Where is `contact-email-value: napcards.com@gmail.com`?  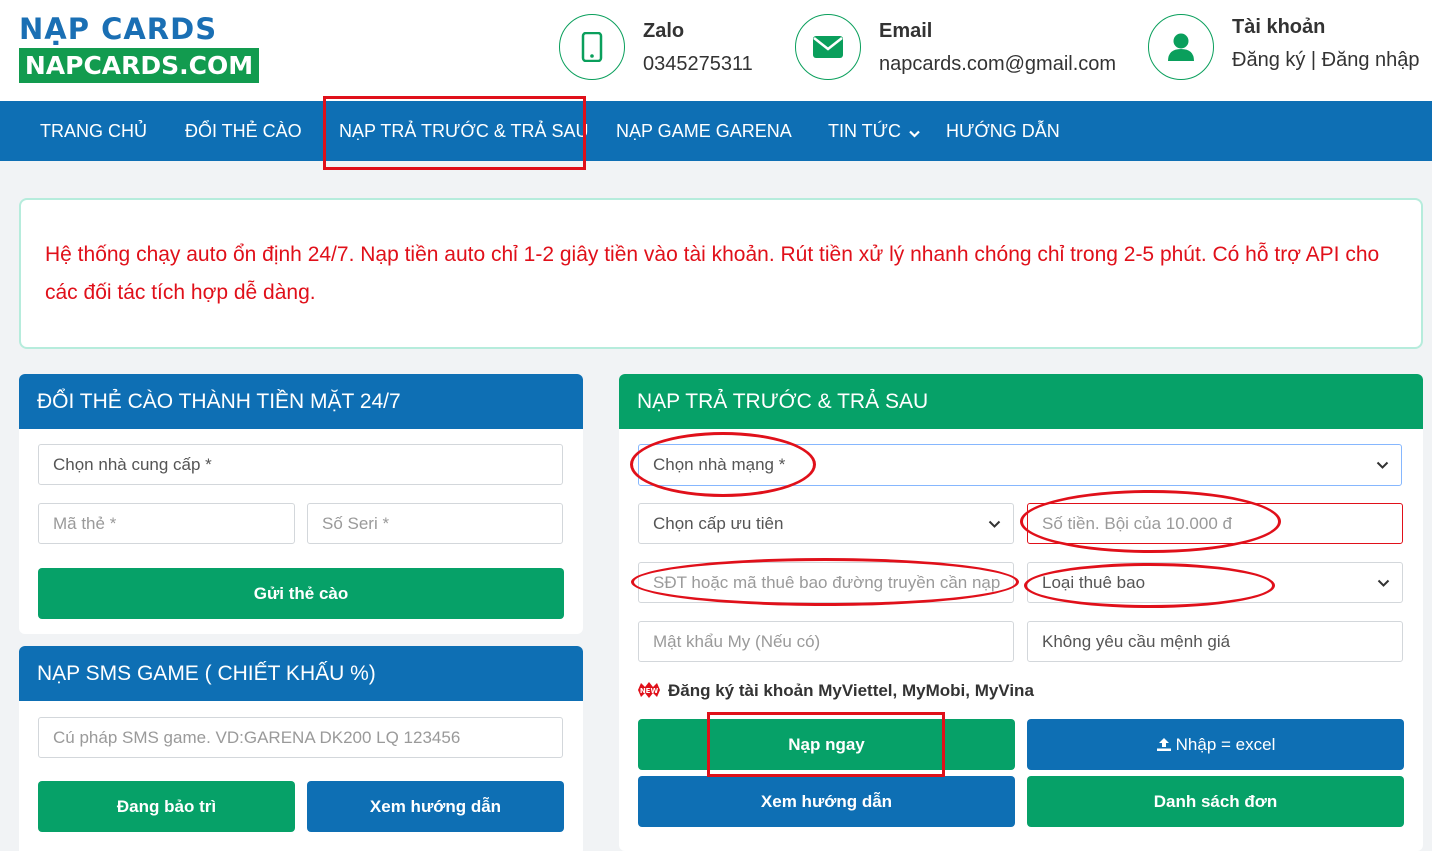 contact-email-value: napcards.com@gmail.com is located at coordinates (998, 64).